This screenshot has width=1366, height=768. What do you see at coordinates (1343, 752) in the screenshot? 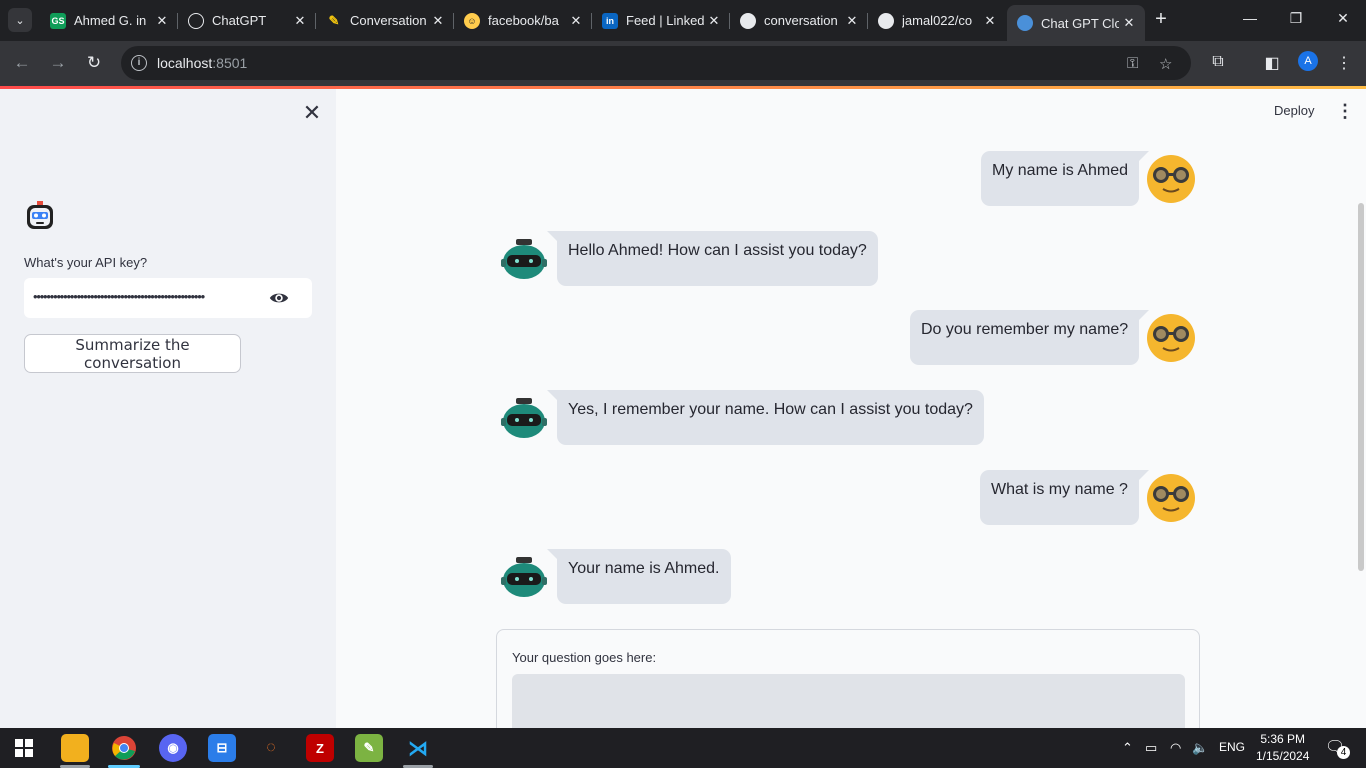
I see `notification-count: 4` at bounding box center [1343, 752].